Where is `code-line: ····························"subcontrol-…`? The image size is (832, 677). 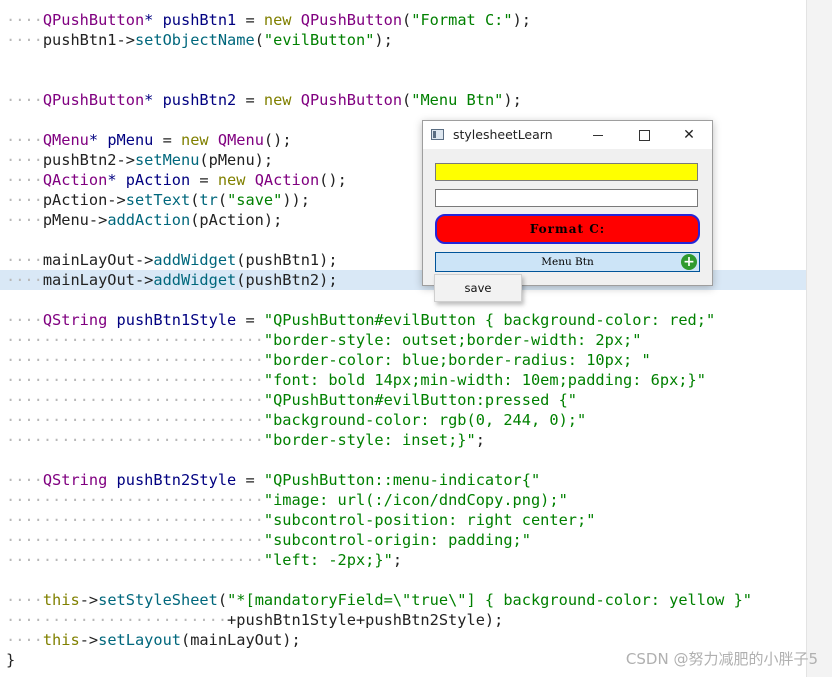
code-line: ····························"subcontrol-… is located at coordinates (268, 540).